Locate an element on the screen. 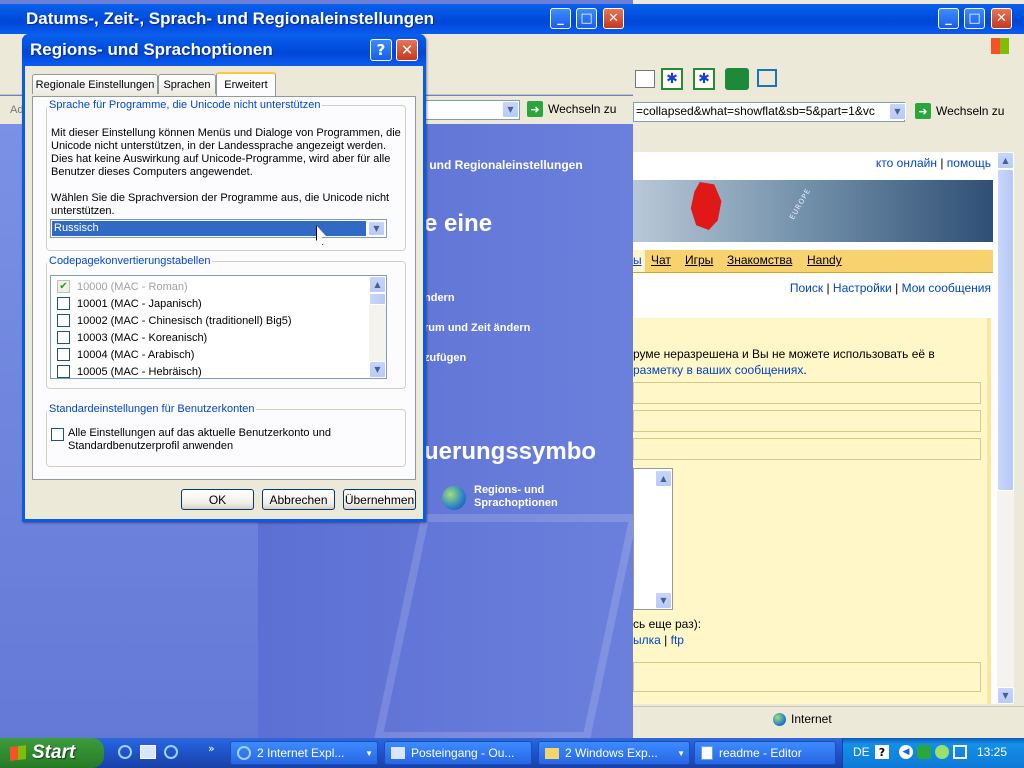  help-link: помощь is located at coordinates (969, 163).